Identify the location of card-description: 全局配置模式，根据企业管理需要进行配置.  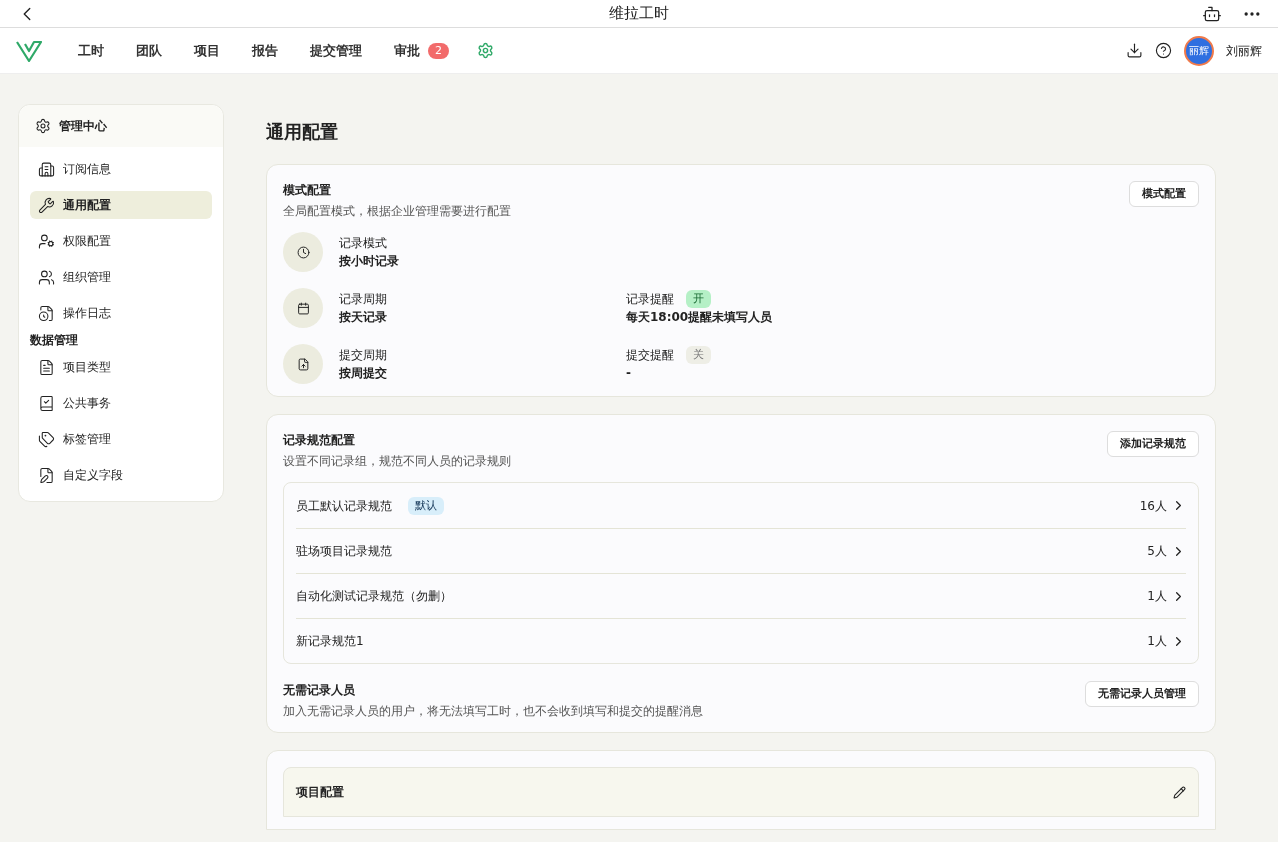
(397, 211).